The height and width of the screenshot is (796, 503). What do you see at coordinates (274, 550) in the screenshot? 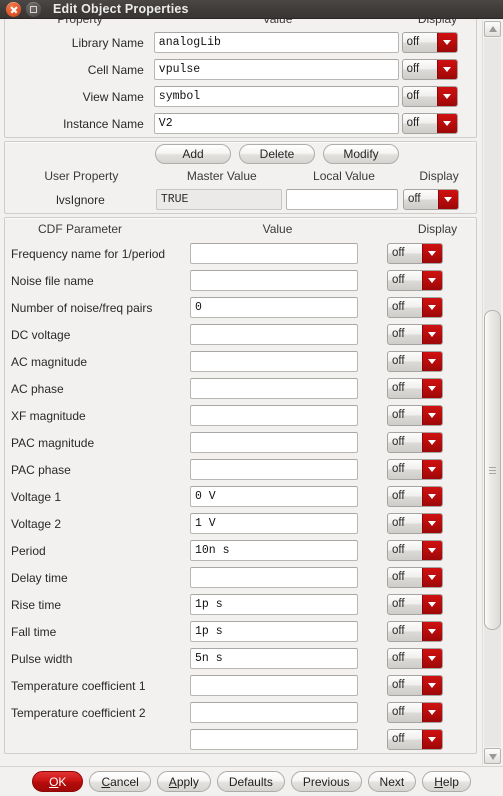
I see `cdf-value-input: 10n s` at bounding box center [274, 550].